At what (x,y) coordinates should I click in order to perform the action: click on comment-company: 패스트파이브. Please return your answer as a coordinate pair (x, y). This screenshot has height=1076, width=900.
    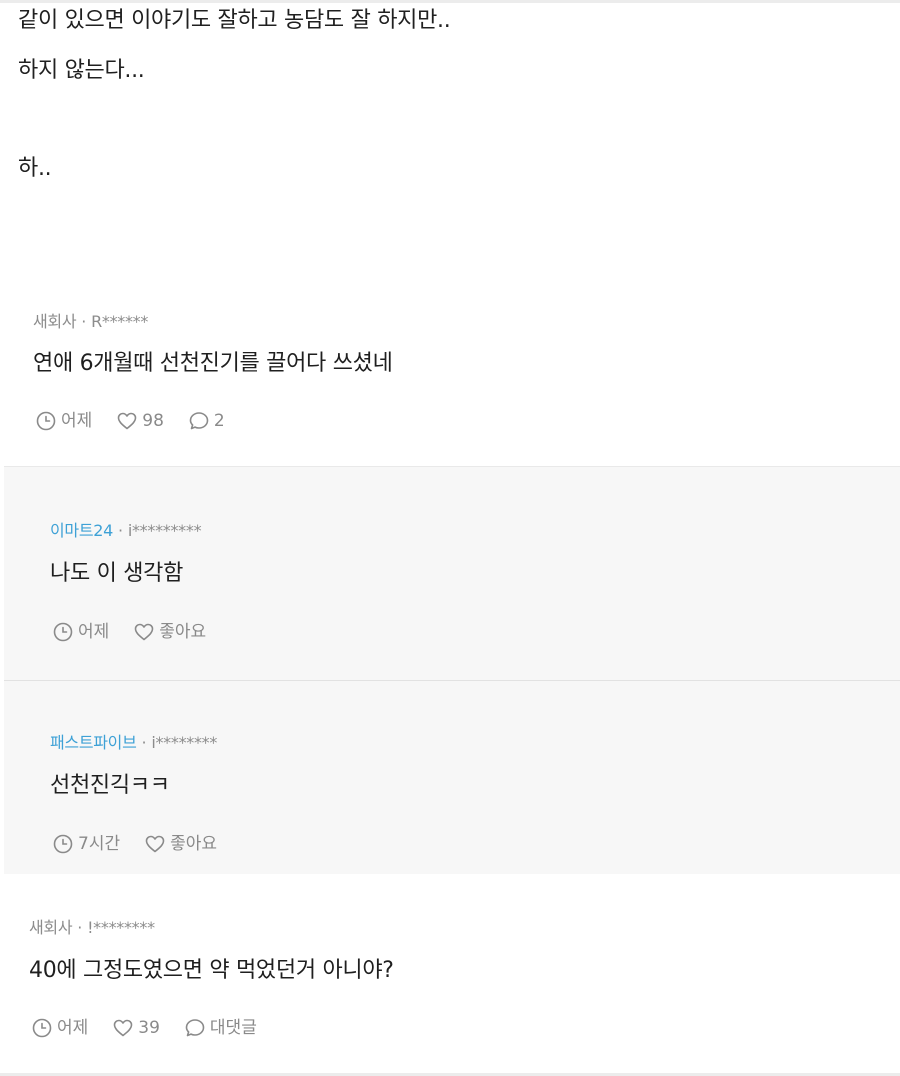
    Looking at the image, I should click on (93, 742).